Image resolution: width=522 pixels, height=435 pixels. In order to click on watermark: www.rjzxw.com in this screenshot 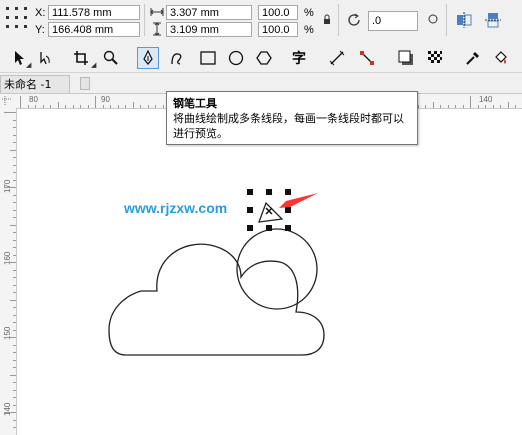, I will do `click(176, 208)`.